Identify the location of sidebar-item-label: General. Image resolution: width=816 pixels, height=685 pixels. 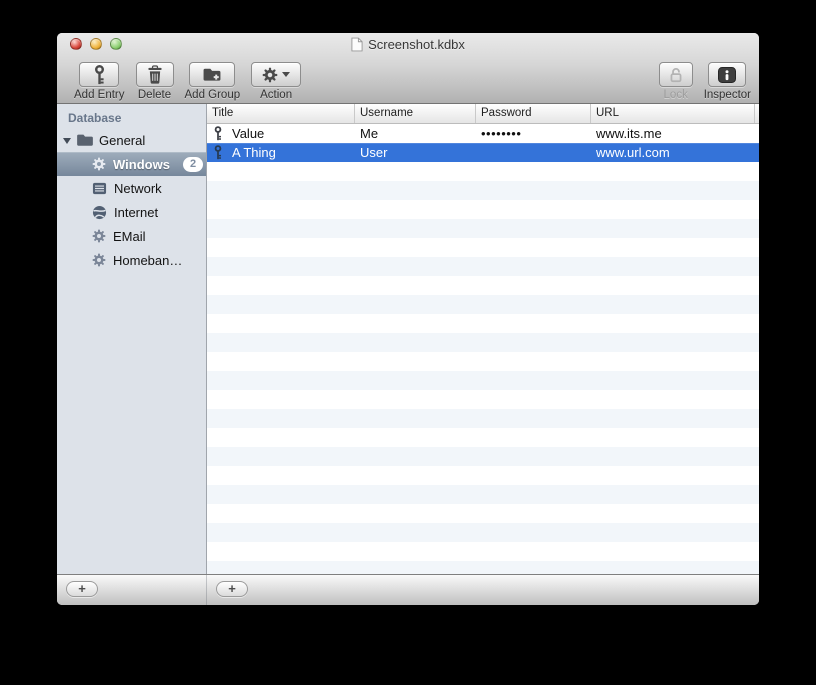
(122, 140).